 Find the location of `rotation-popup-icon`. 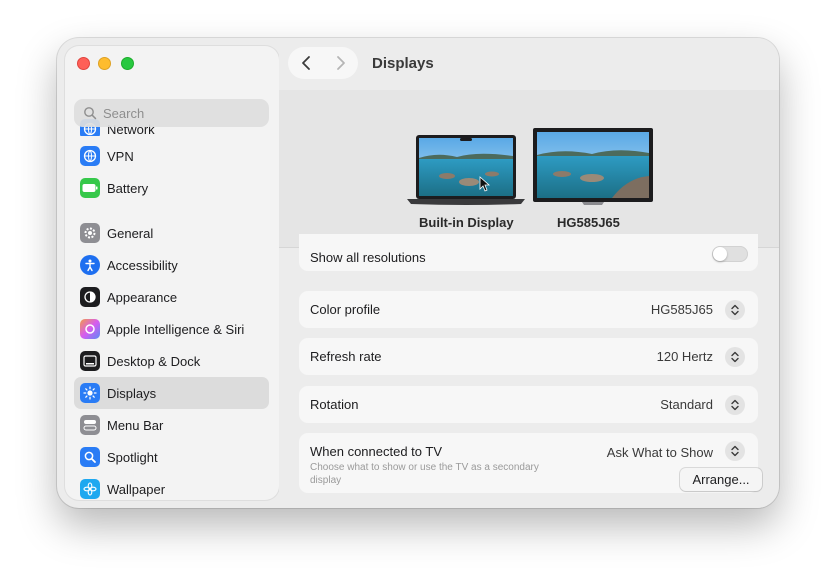

rotation-popup-icon is located at coordinates (735, 404).